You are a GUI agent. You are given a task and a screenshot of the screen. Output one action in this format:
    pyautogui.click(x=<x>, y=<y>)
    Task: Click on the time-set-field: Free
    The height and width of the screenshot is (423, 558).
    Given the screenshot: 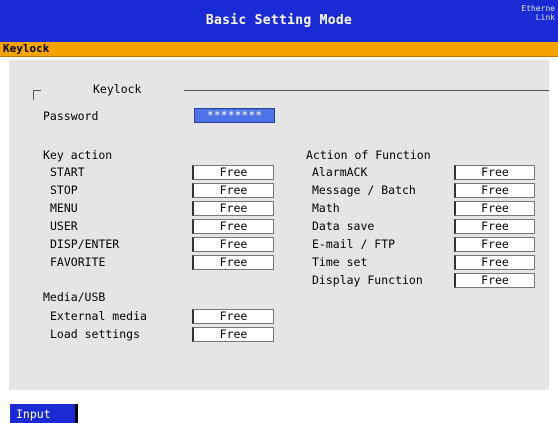 What is the action you would take?
    pyautogui.click(x=494, y=262)
    